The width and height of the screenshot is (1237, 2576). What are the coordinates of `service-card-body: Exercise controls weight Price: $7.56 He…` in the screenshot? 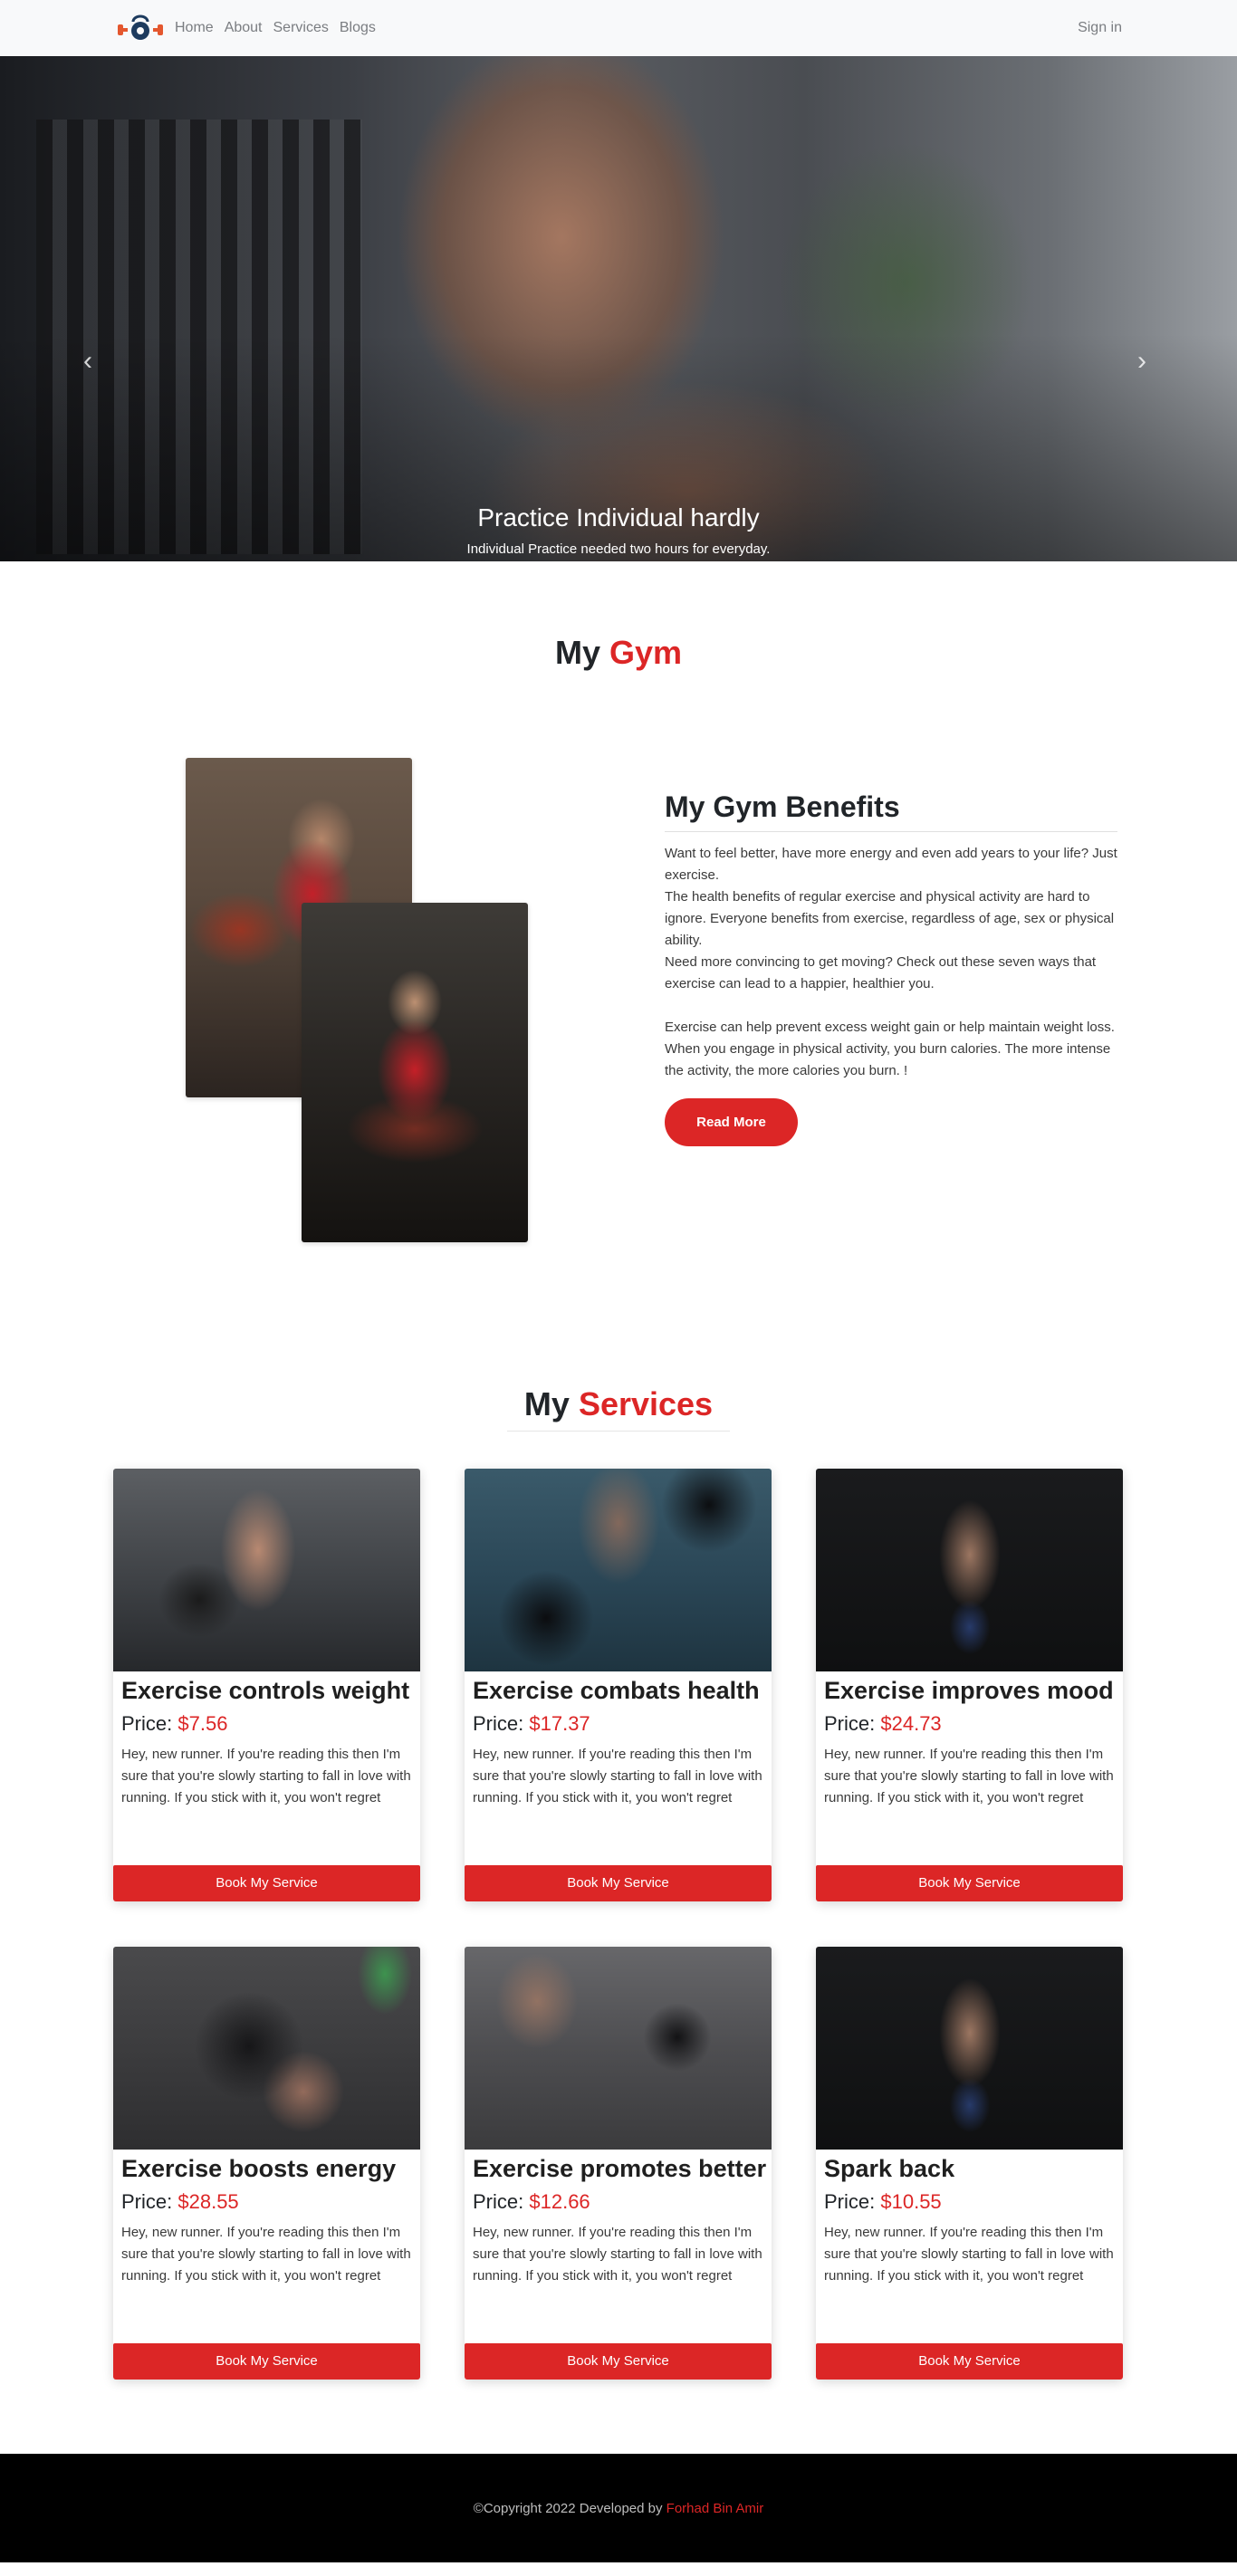 It's located at (266, 1740).